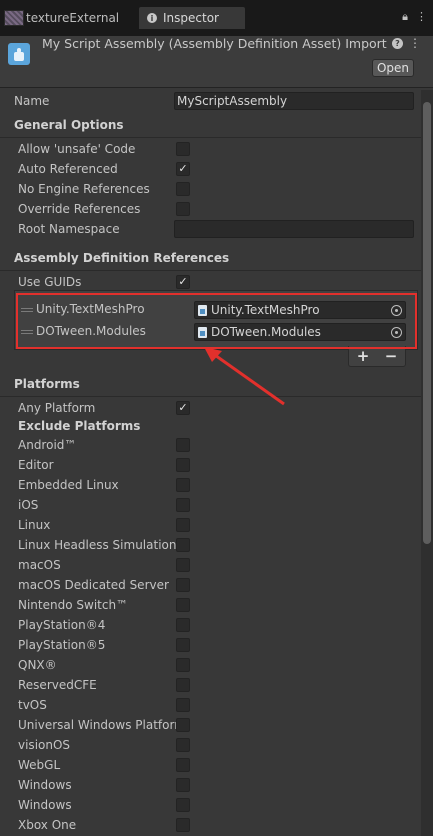  What do you see at coordinates (69, 125) in the screenshot?
I see `general-options-header: General Options` at bounding box center [69, 125].